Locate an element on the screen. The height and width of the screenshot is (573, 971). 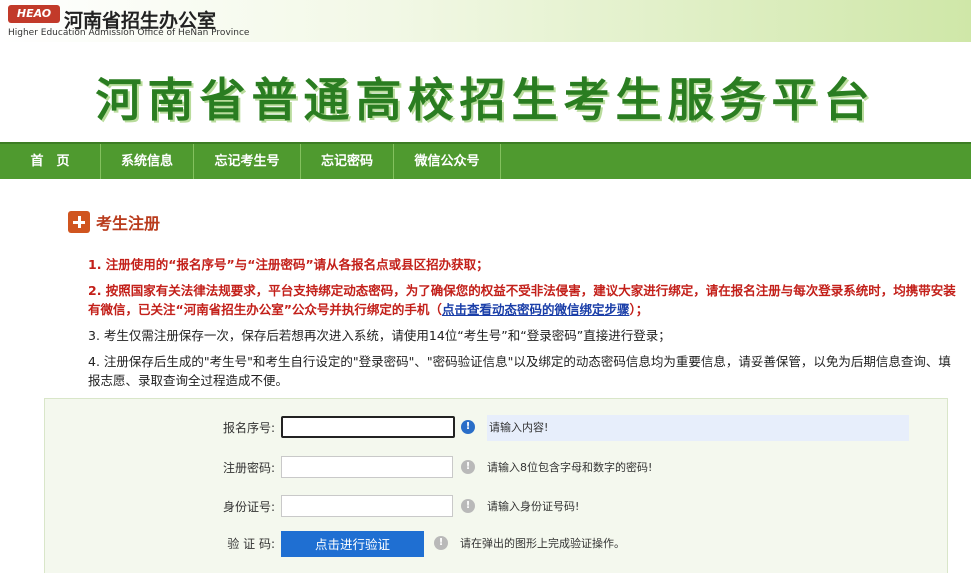
notice-item-2-tail: ）； is located at coordinates (639, 309).